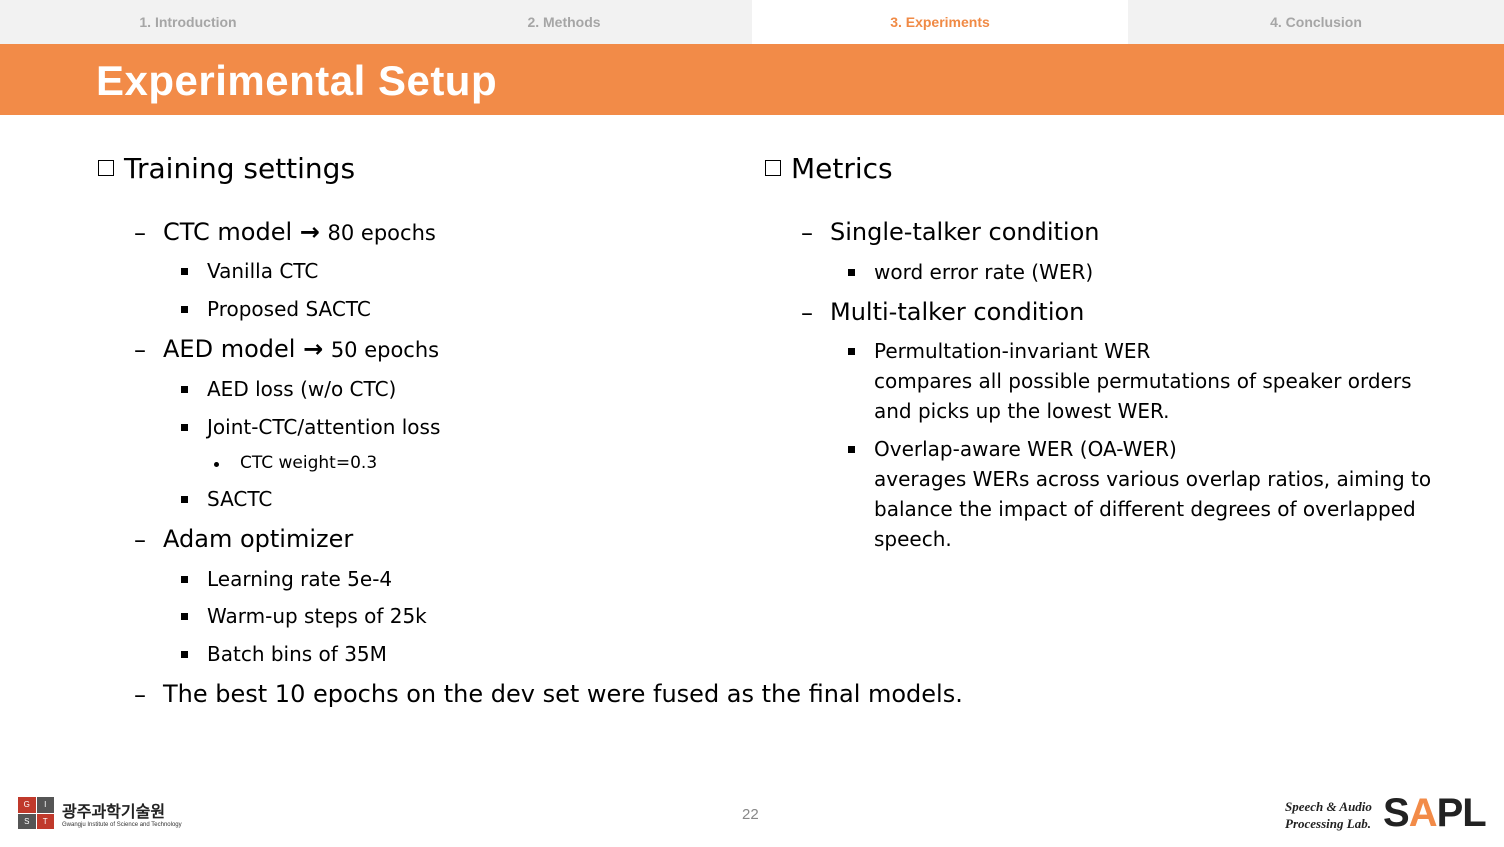 This screenshot has width=1504, height=847. What do you see at coordinates (309, 463) in the screenshot?
I see `sub-list-item: CTC weight=0.3` at bounding box center [309, 463].